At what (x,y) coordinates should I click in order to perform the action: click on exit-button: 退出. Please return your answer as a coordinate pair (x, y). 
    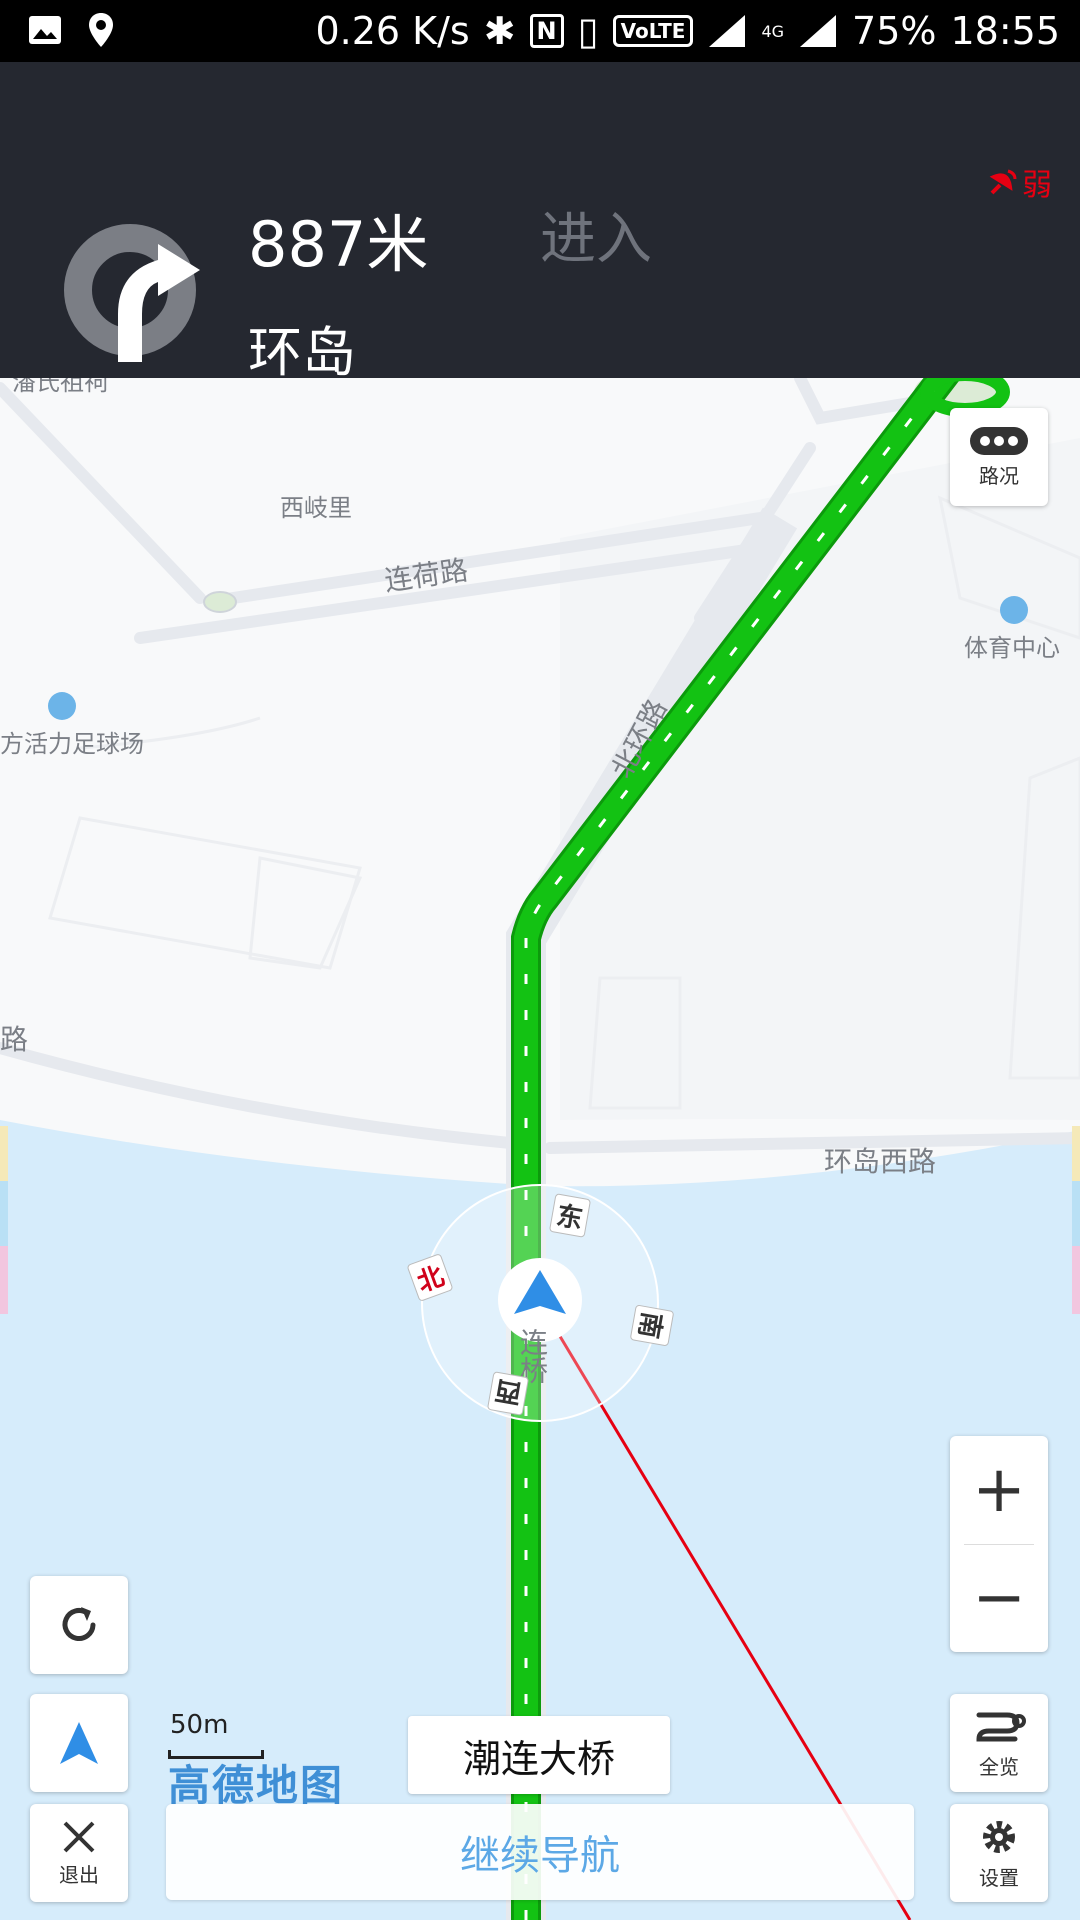
    Looking at the image, I should click on (79, 1853).